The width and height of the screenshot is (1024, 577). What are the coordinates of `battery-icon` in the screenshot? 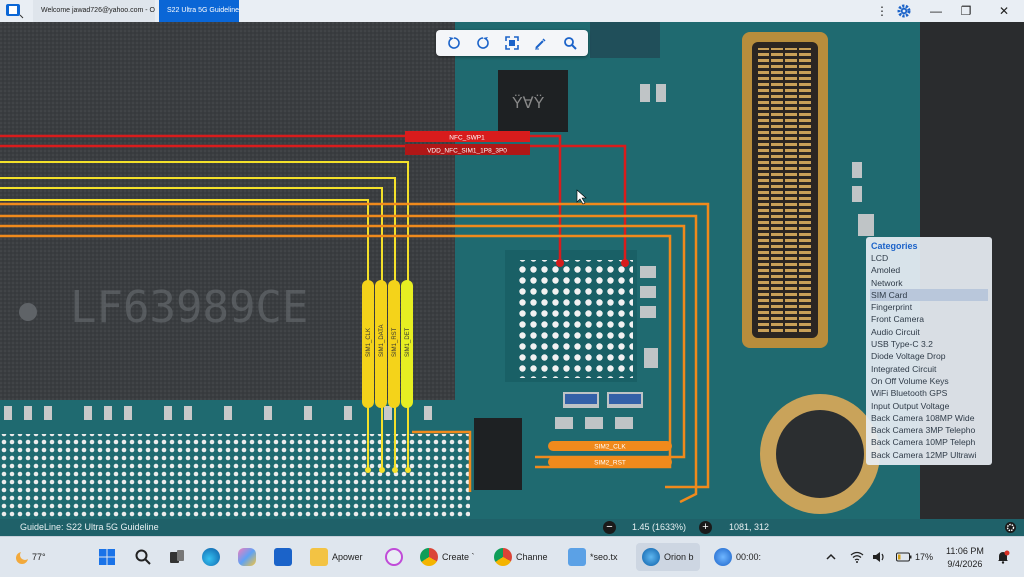 It's located at (904, 557).